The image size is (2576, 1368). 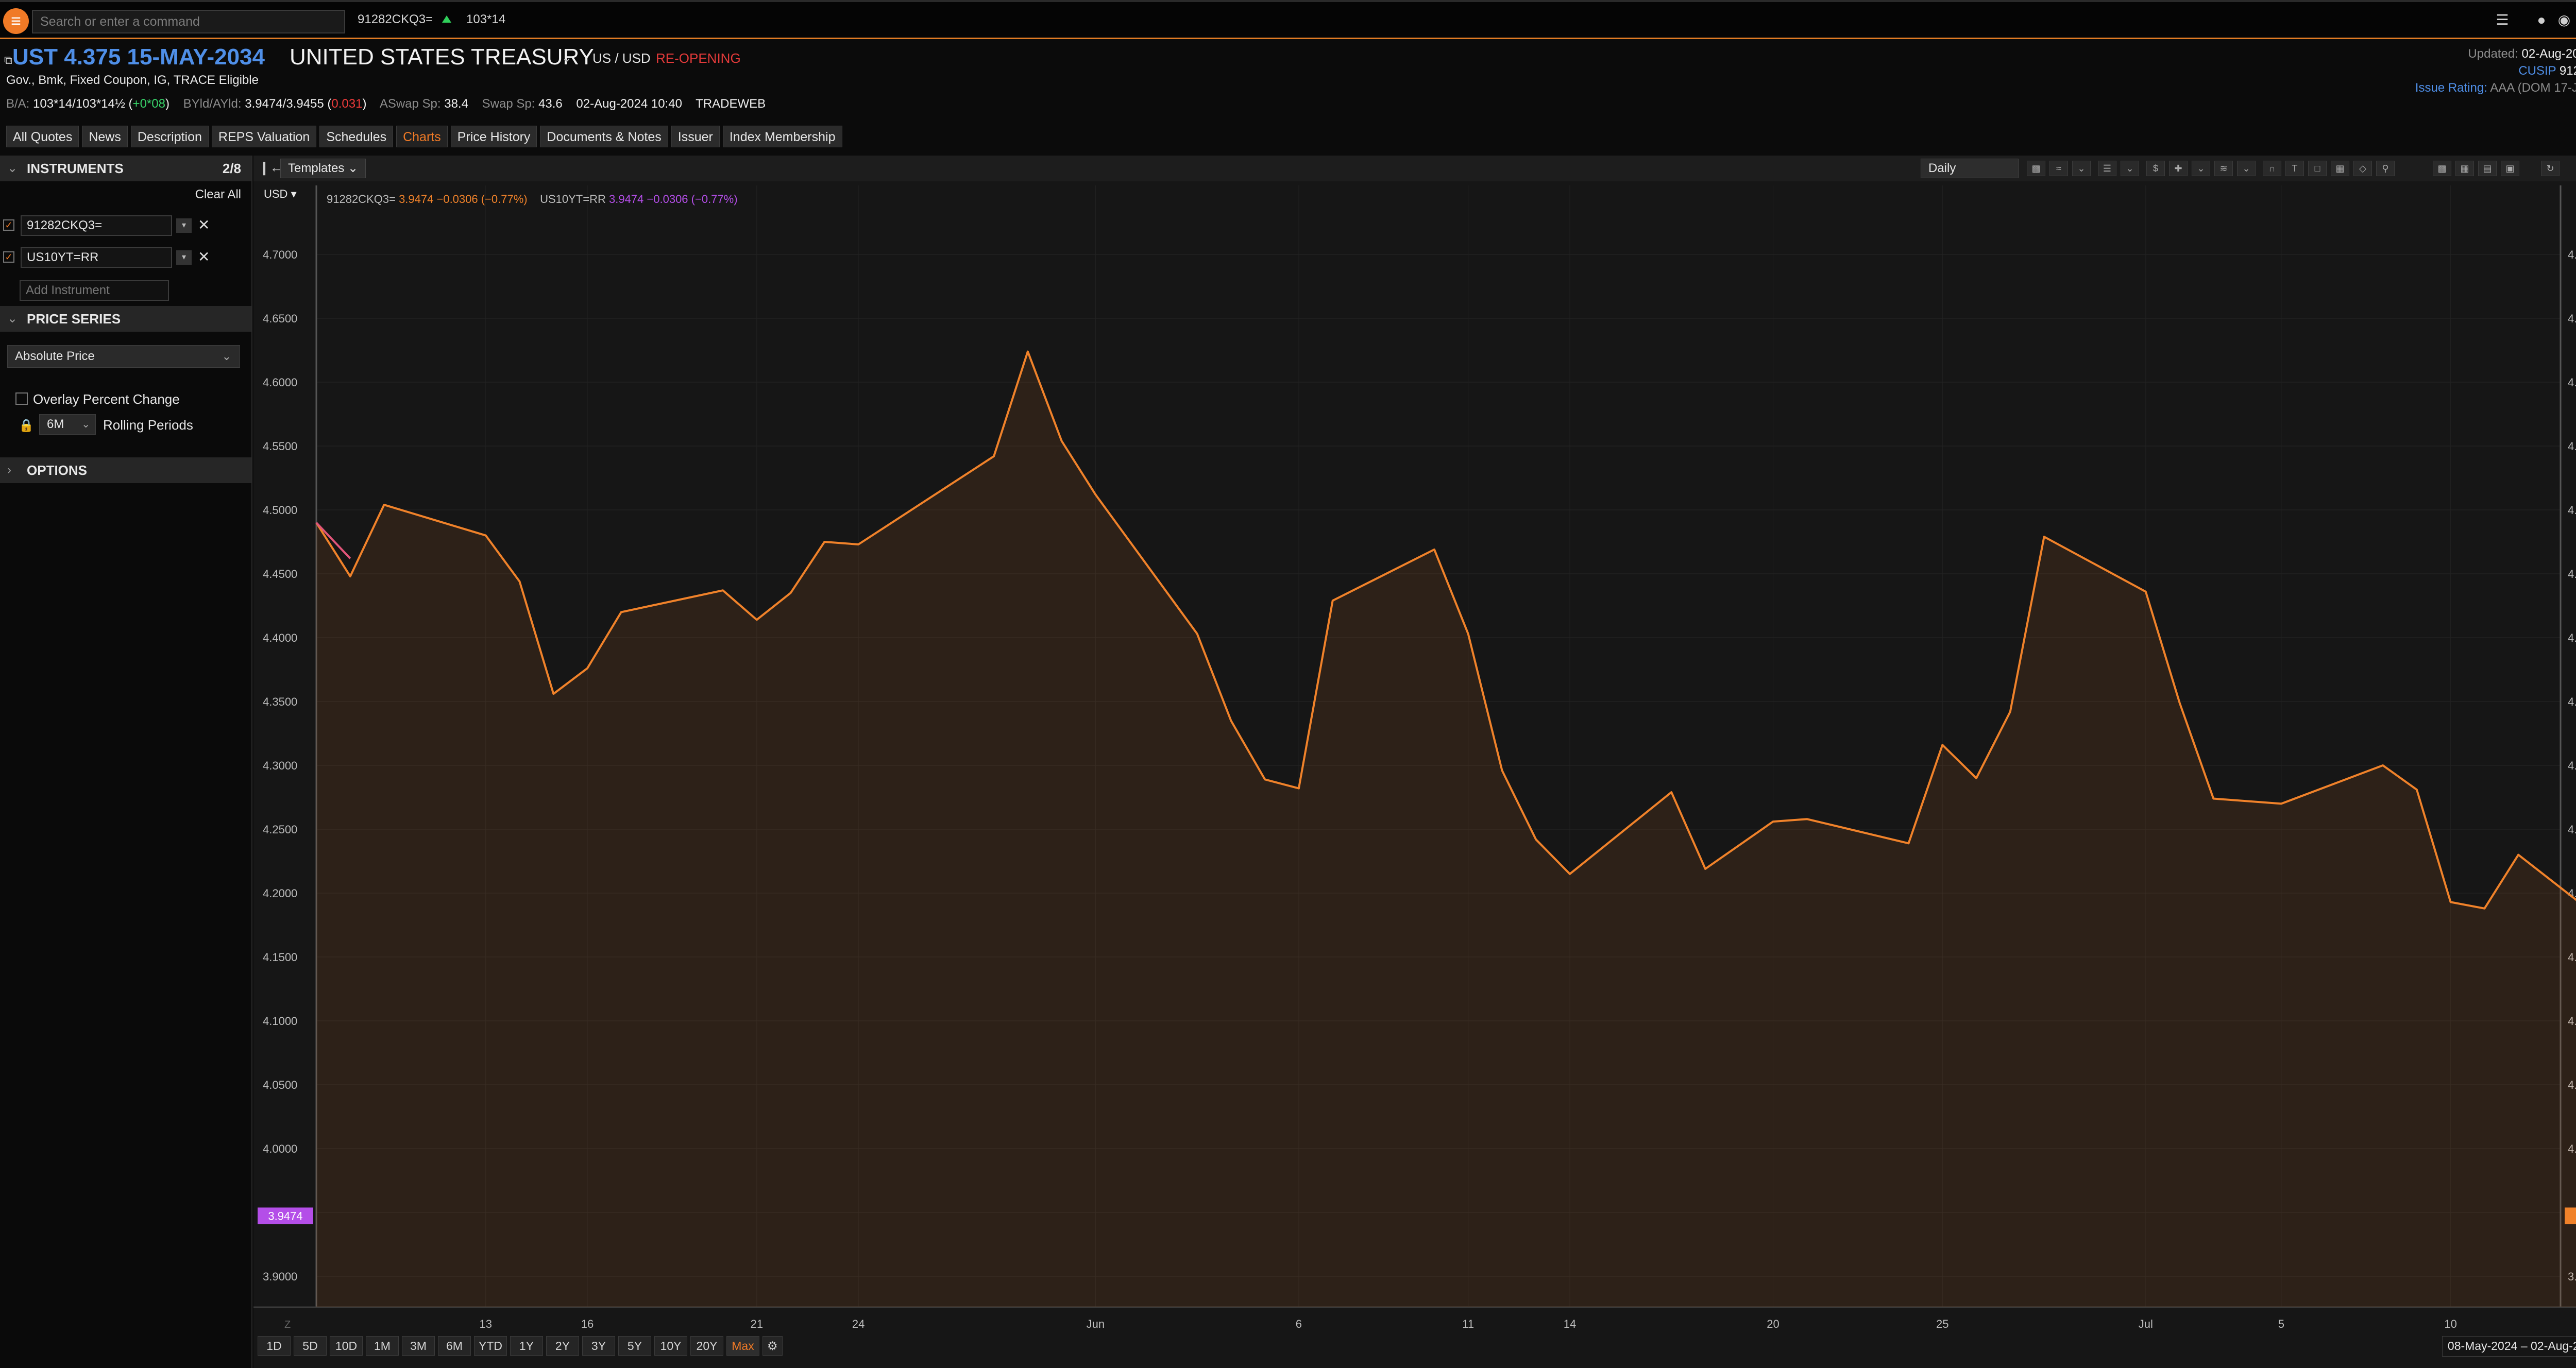 I want to click on overlay-percent-checkbox, so click(x=21, y=398).